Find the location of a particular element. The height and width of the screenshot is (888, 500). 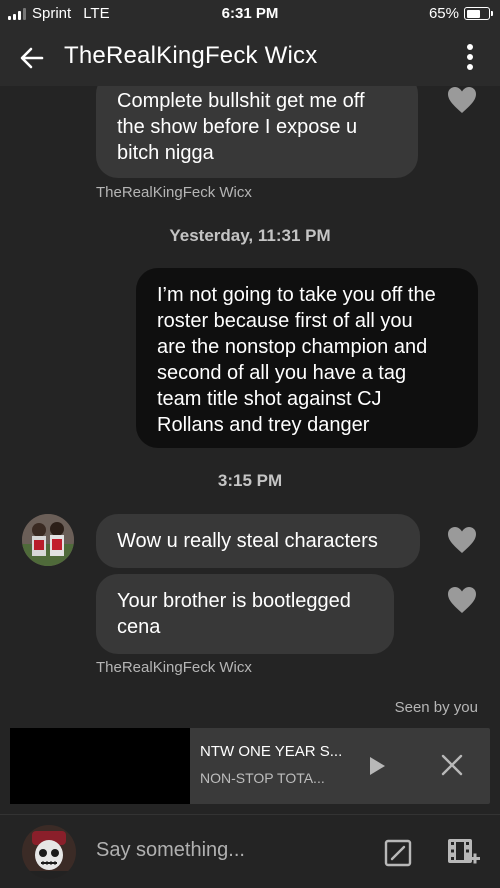

media-thumbnail is located at coordinates (100, 766).